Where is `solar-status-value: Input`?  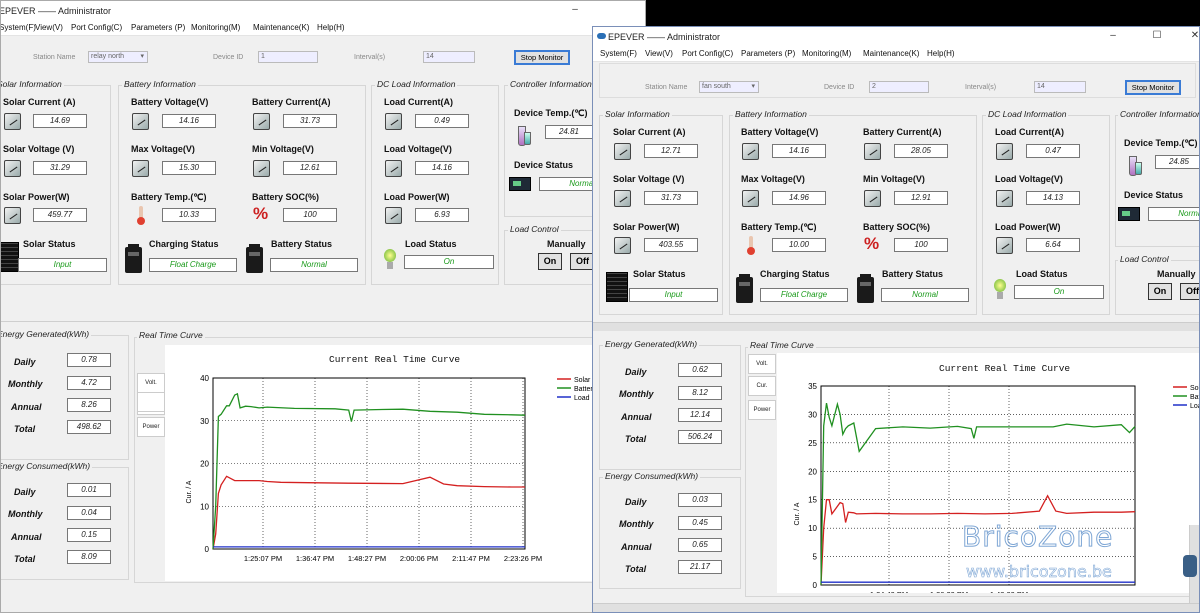 solar-status-value: Input is located at coordinates (673, 295).